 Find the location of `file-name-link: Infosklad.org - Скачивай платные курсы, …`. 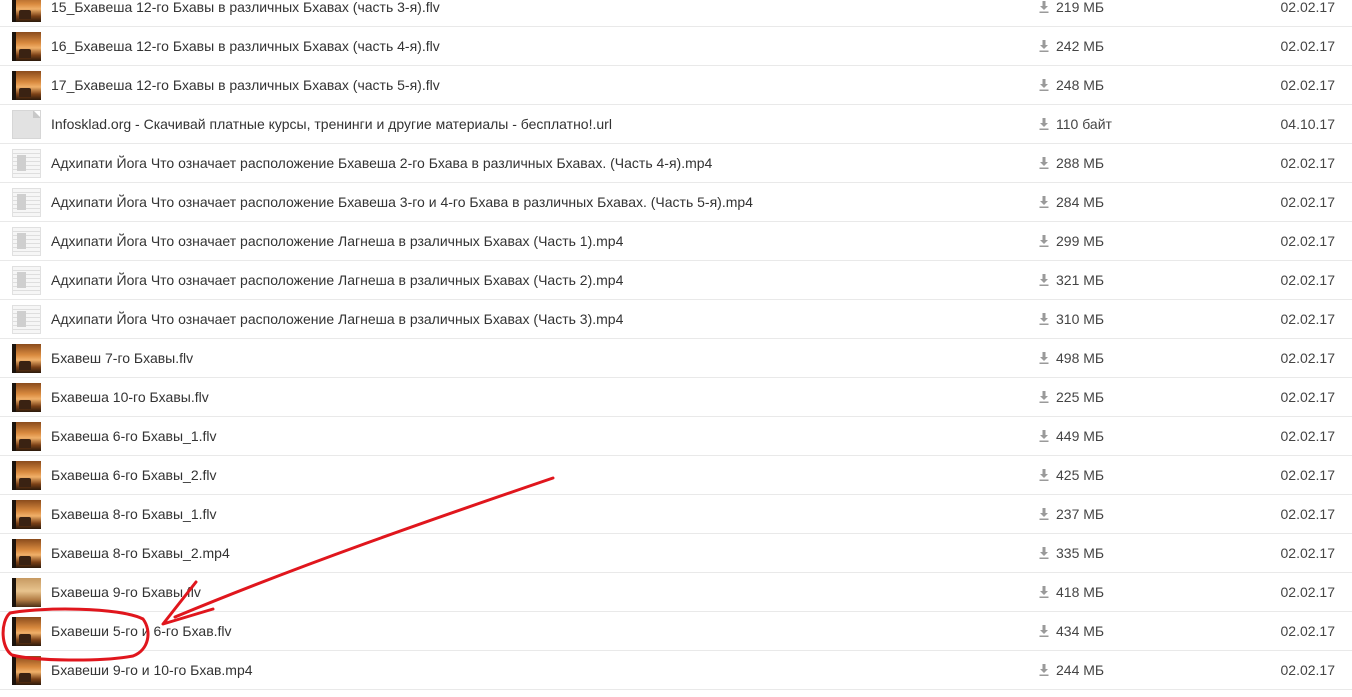

file-name-link: Infosklad.org - Скачивай платные курсы, … is located at coordinates (331, 124).